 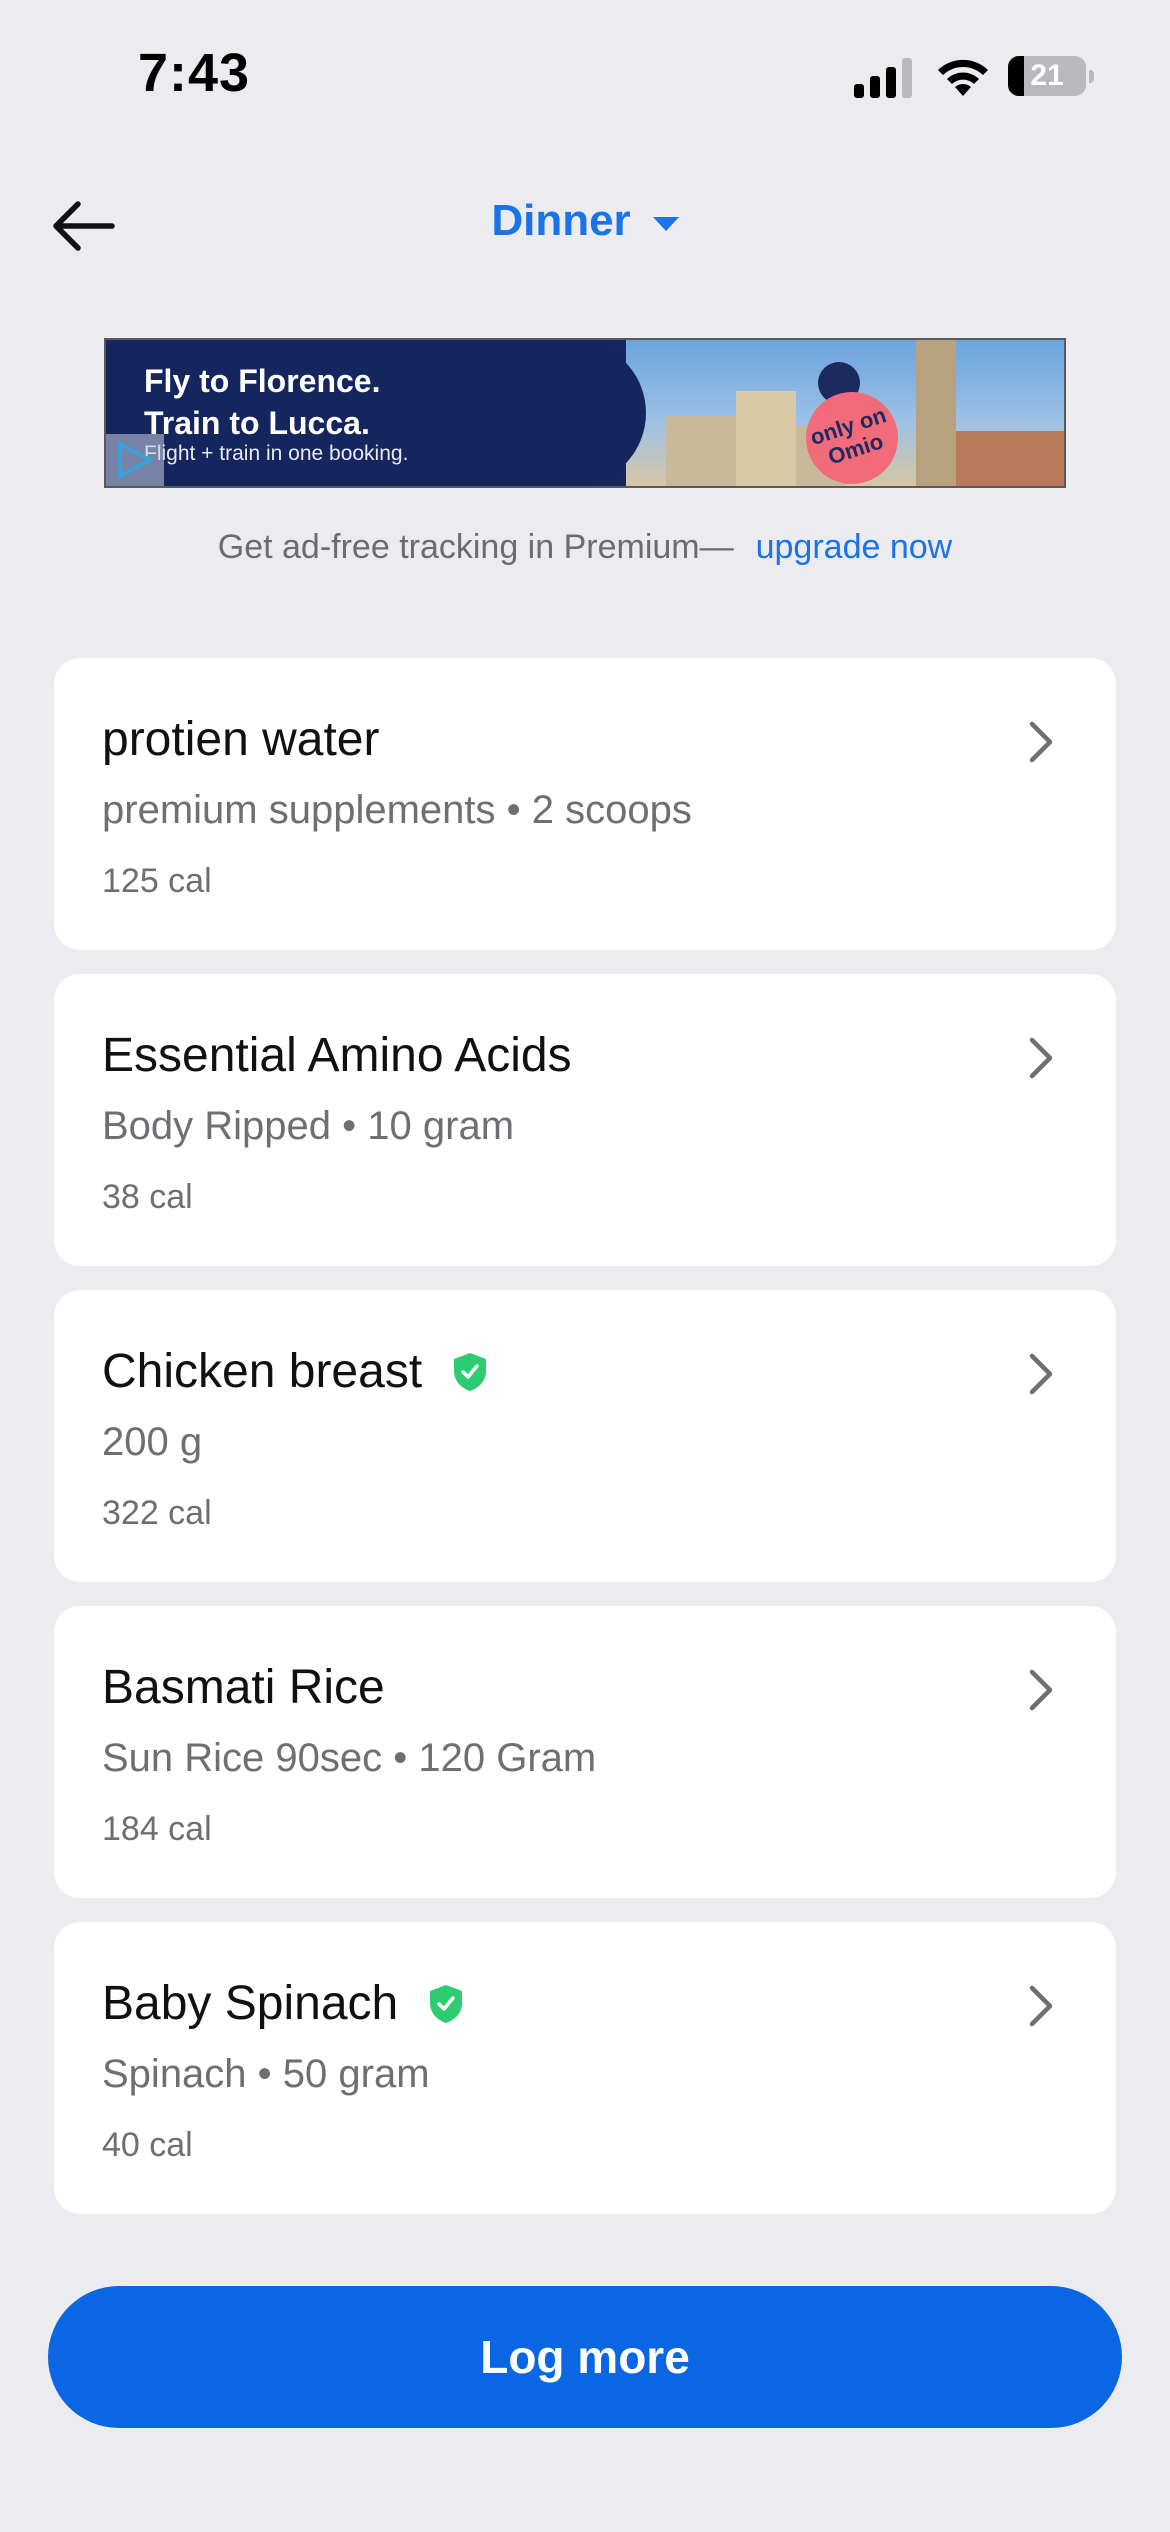 What do you see at coordinates (561, 220) in the screenshot?
I see `meal-title: Dinner` at bounding box center [561, 220].